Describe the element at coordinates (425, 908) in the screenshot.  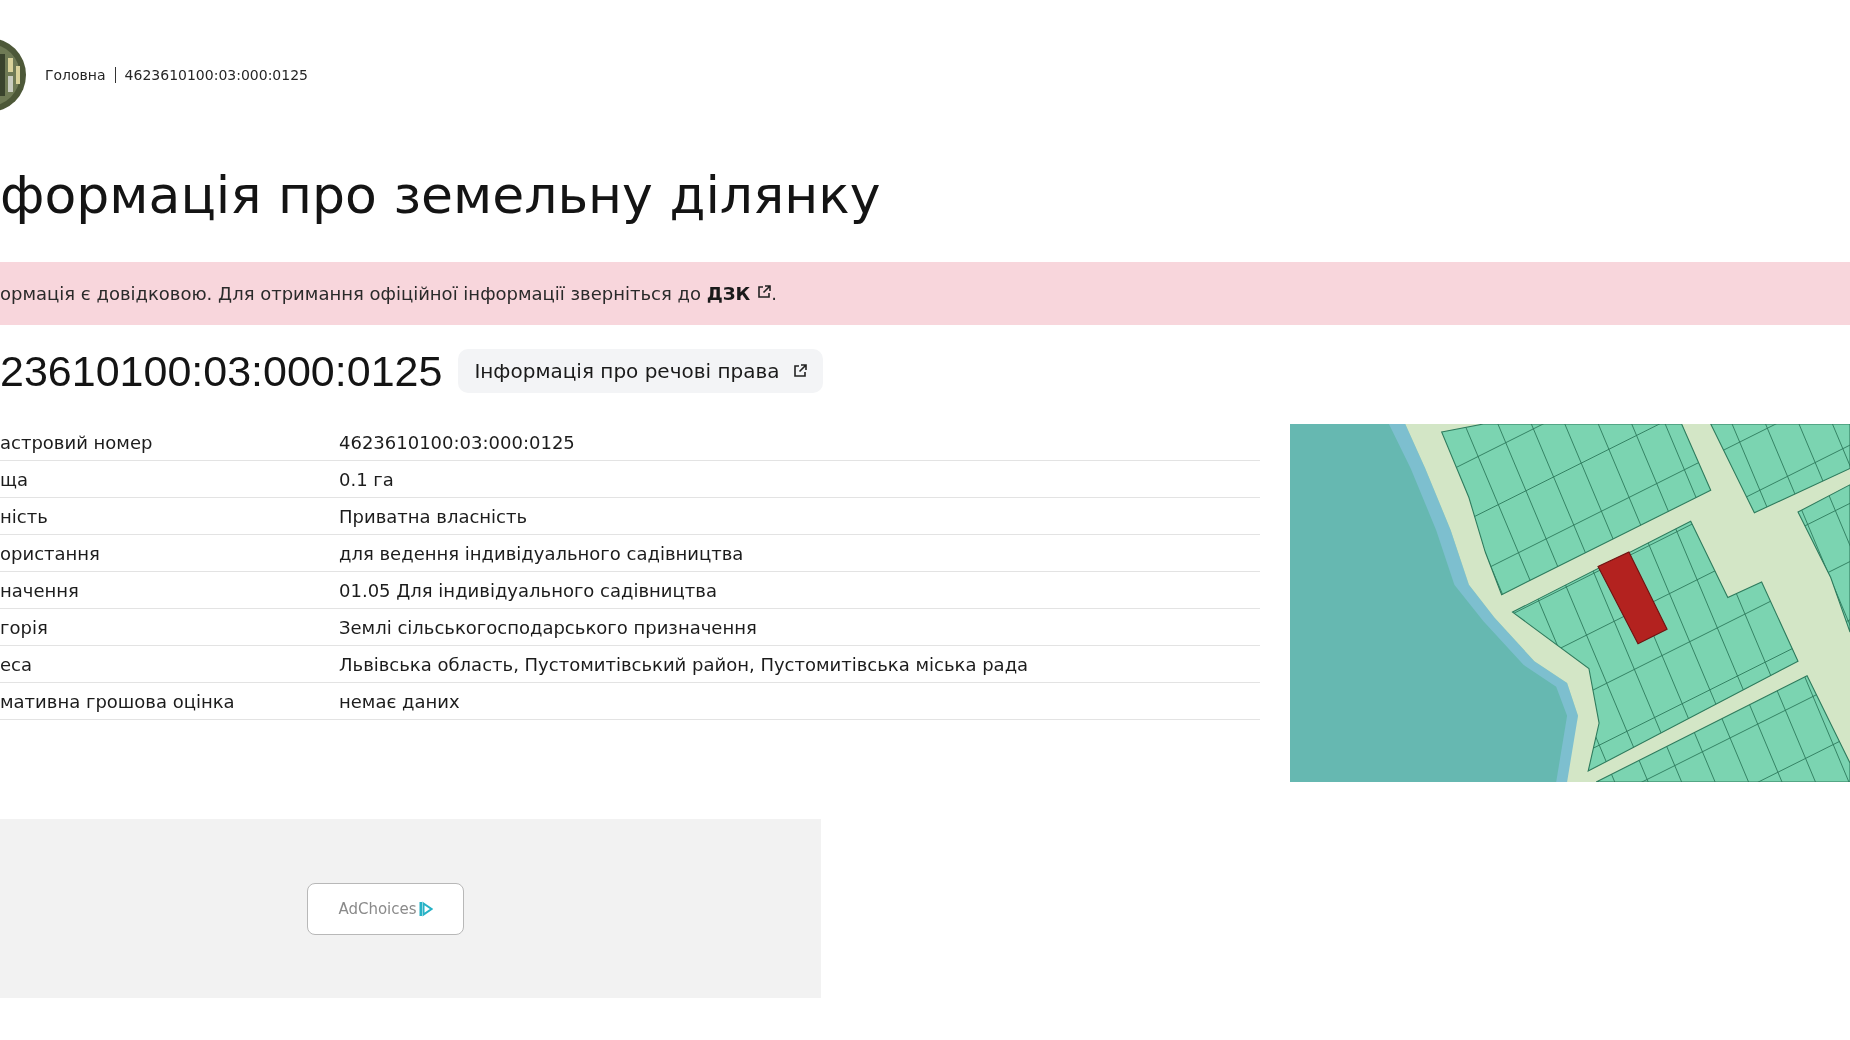
I see `triangle-icon` at that location.